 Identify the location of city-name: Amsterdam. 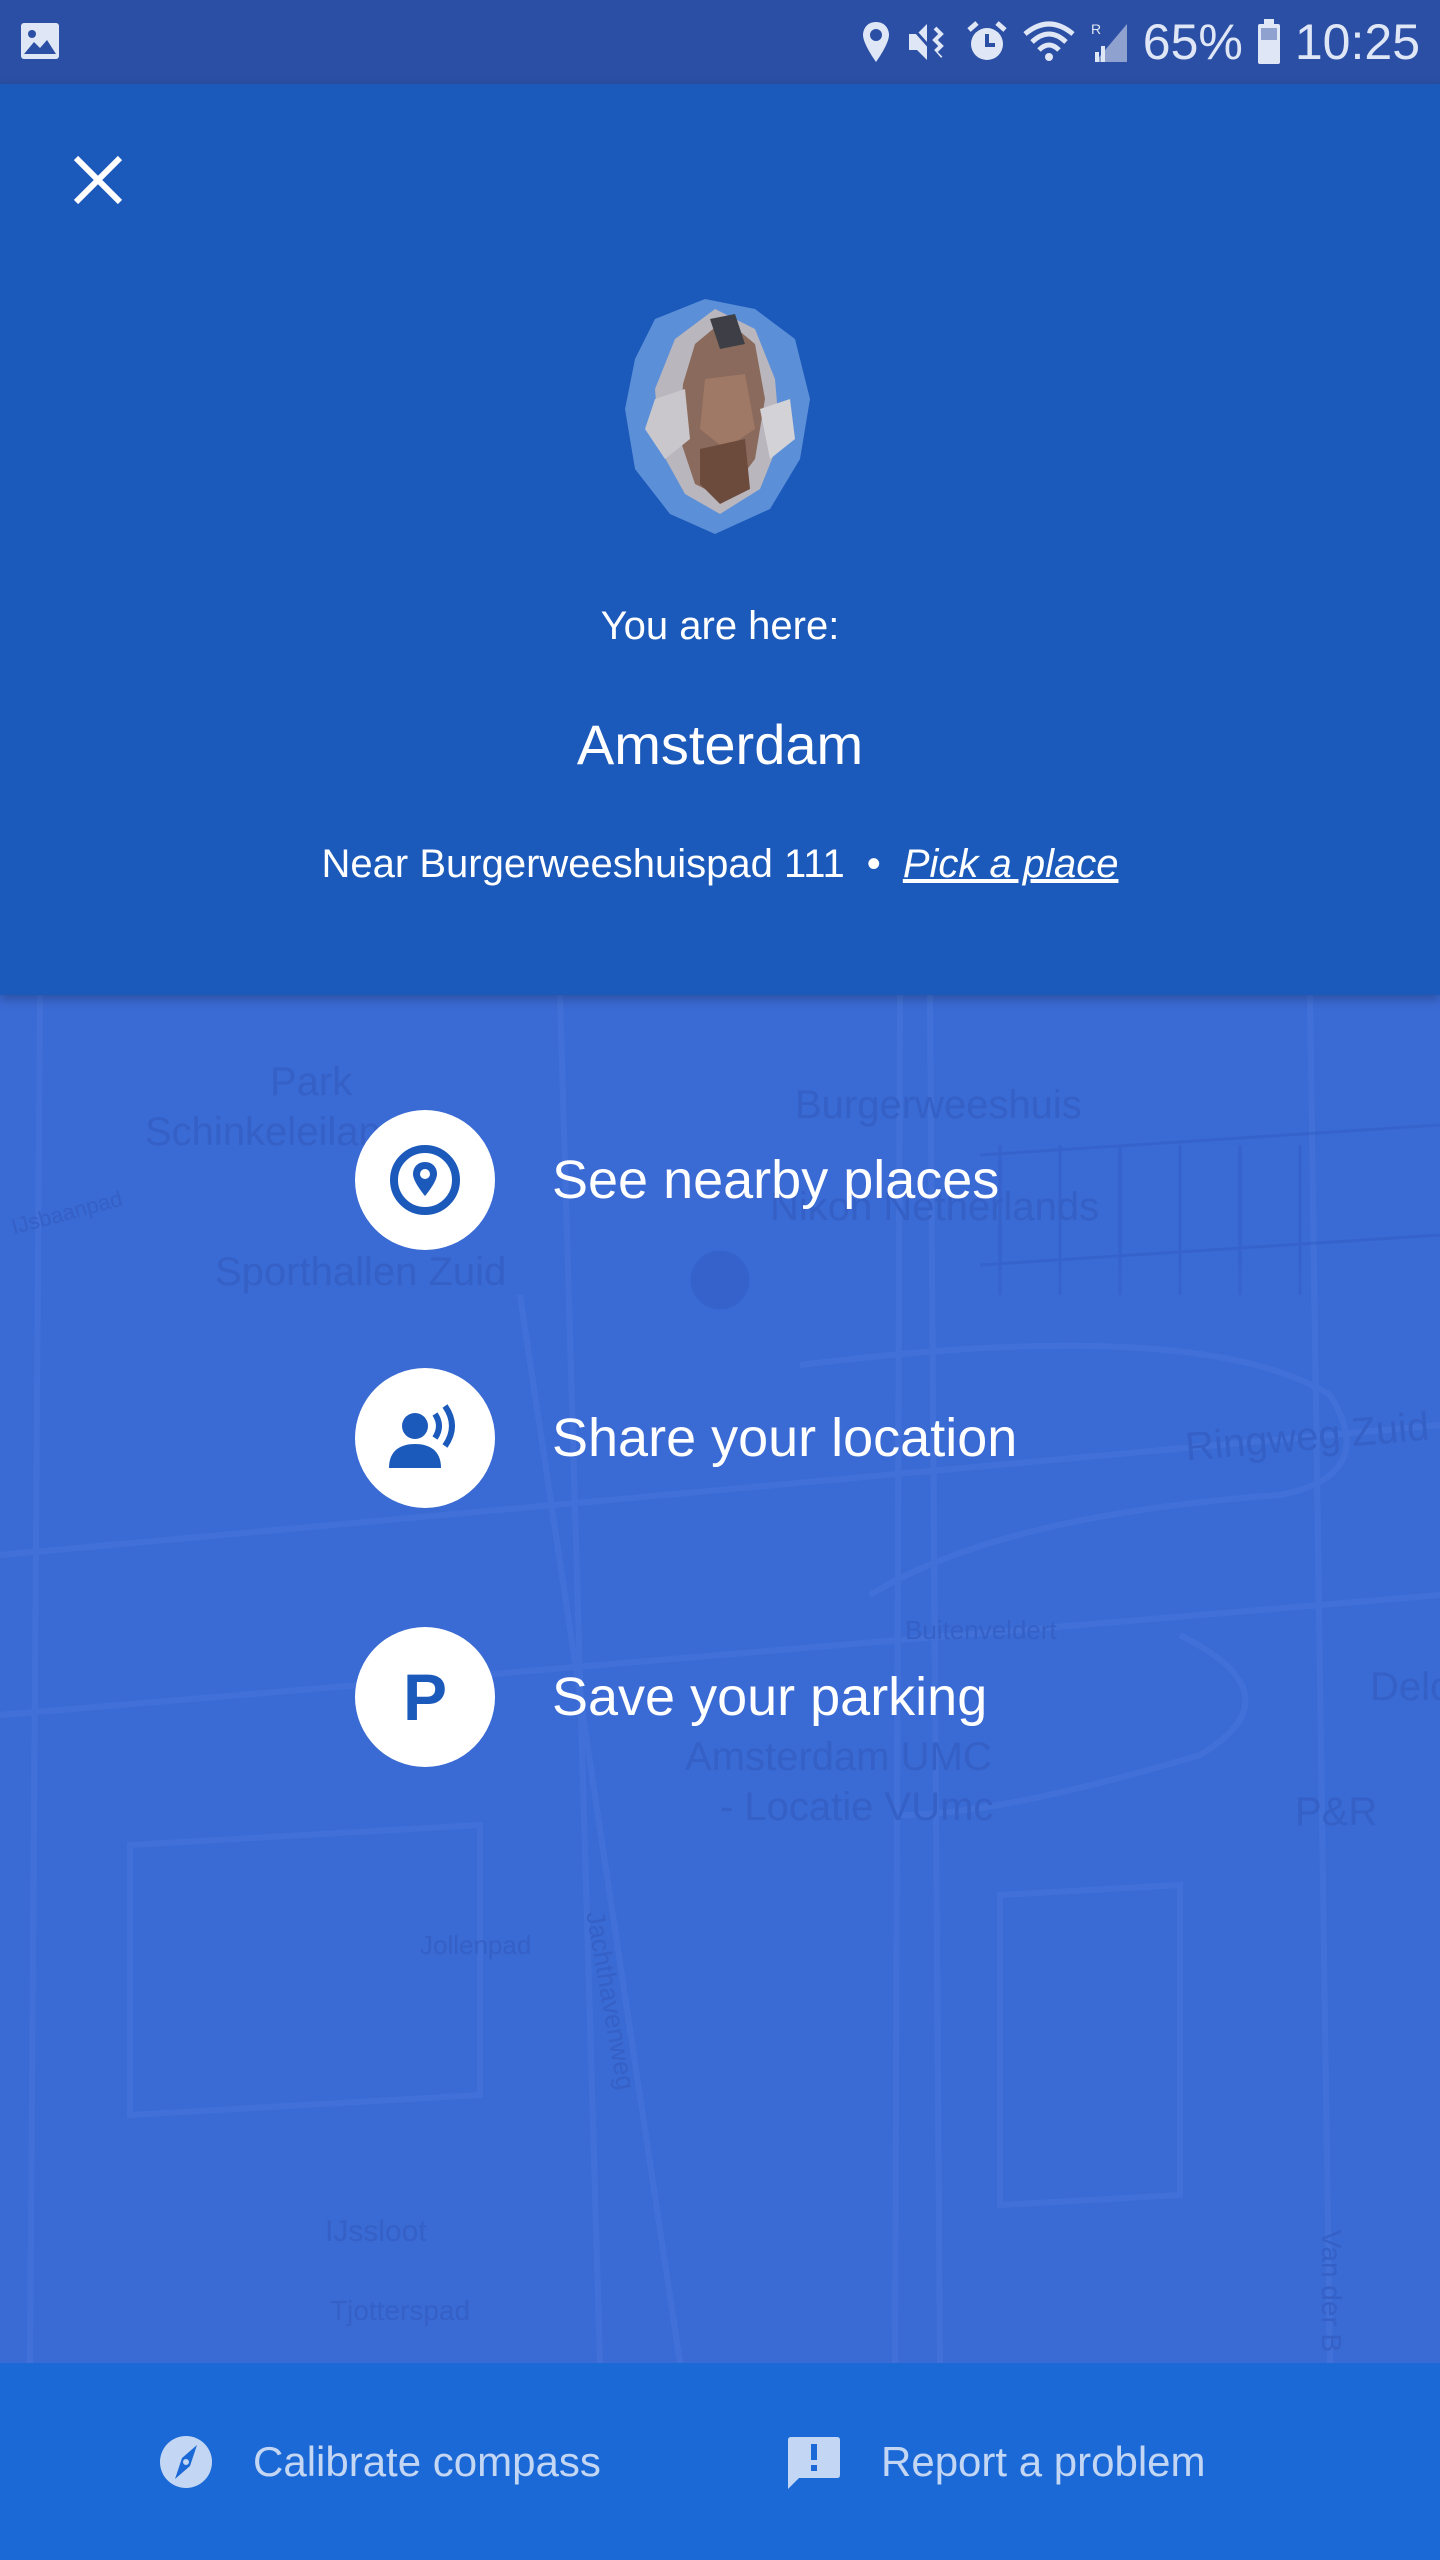
(720, 744).